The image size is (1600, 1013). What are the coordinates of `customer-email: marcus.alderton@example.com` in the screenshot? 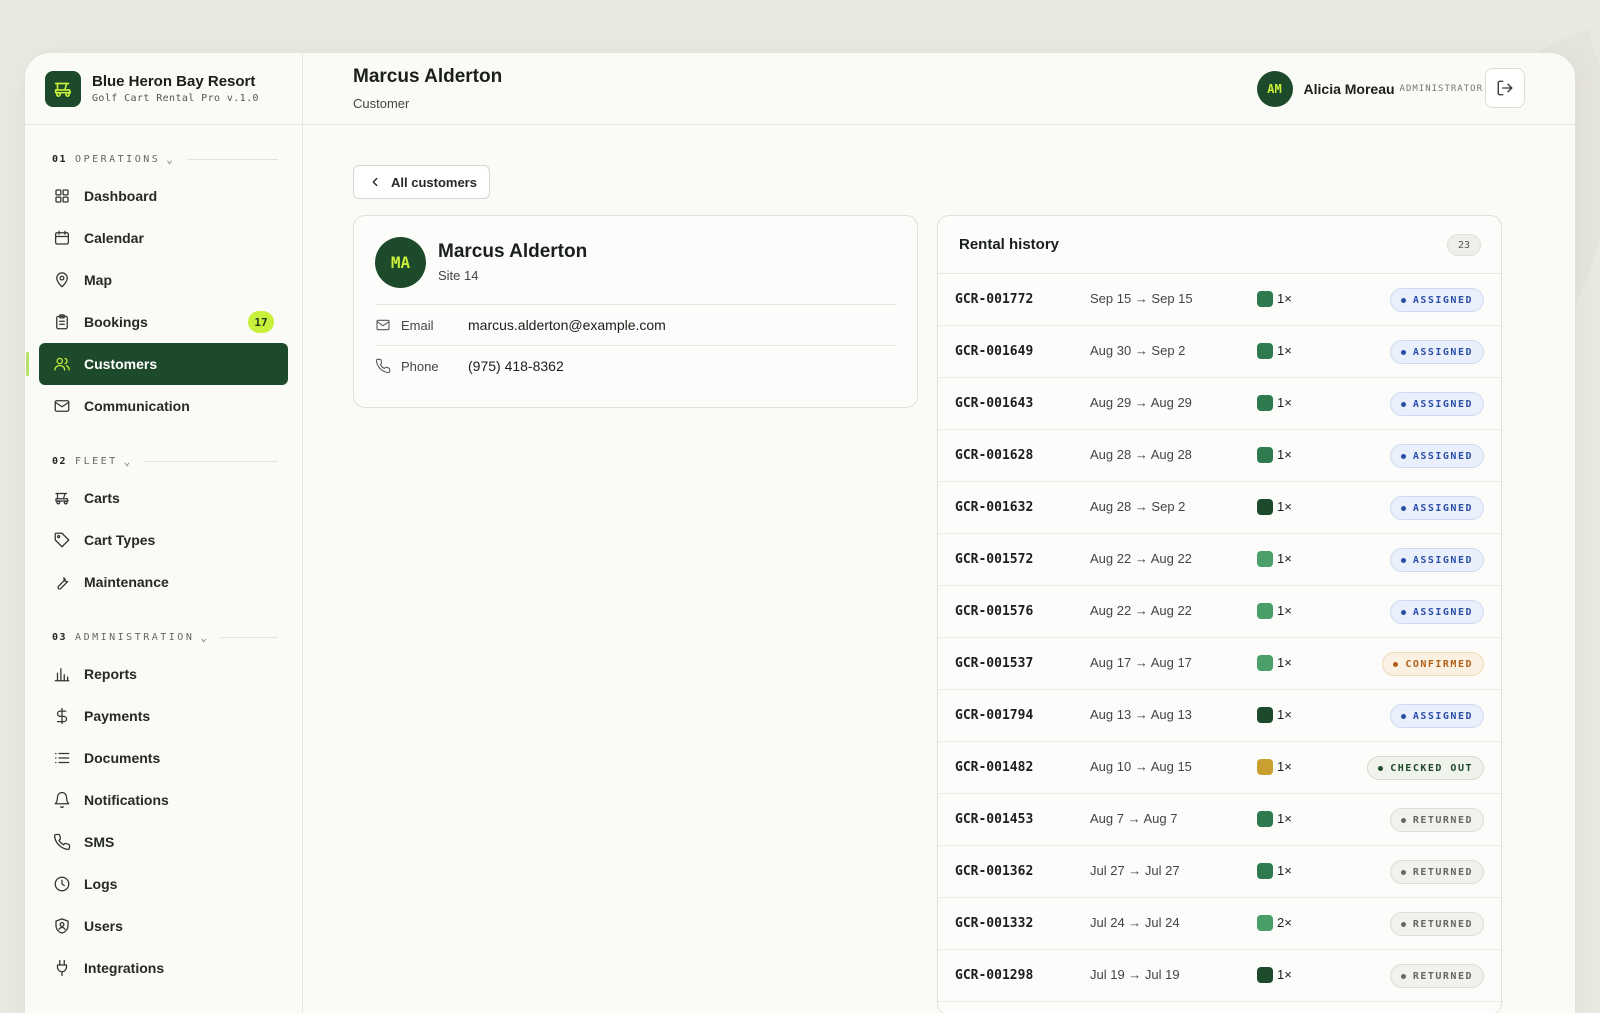 It's located at (567, 325).